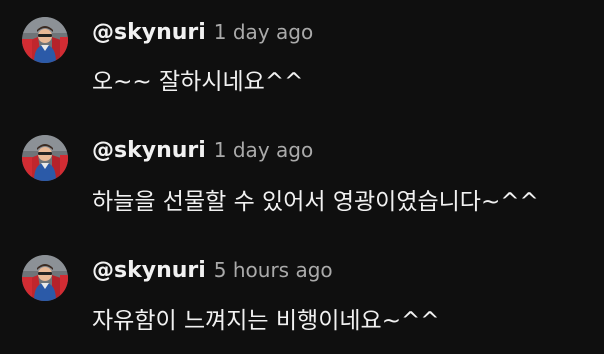 The height and width of the screenshot is (354, 604). I want to click on comment-text: 하늘을 선물할 수 있어서 영광이였습니다~^^, so click(315, 202).